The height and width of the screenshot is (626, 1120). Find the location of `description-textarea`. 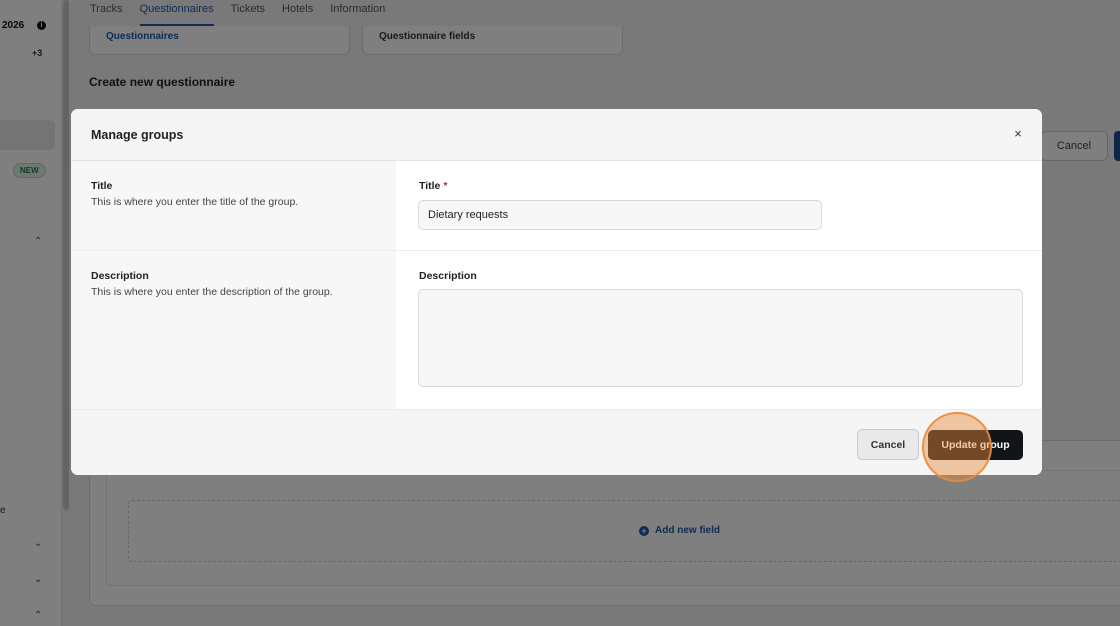

description-textarea is located at coordinates (720, 338).